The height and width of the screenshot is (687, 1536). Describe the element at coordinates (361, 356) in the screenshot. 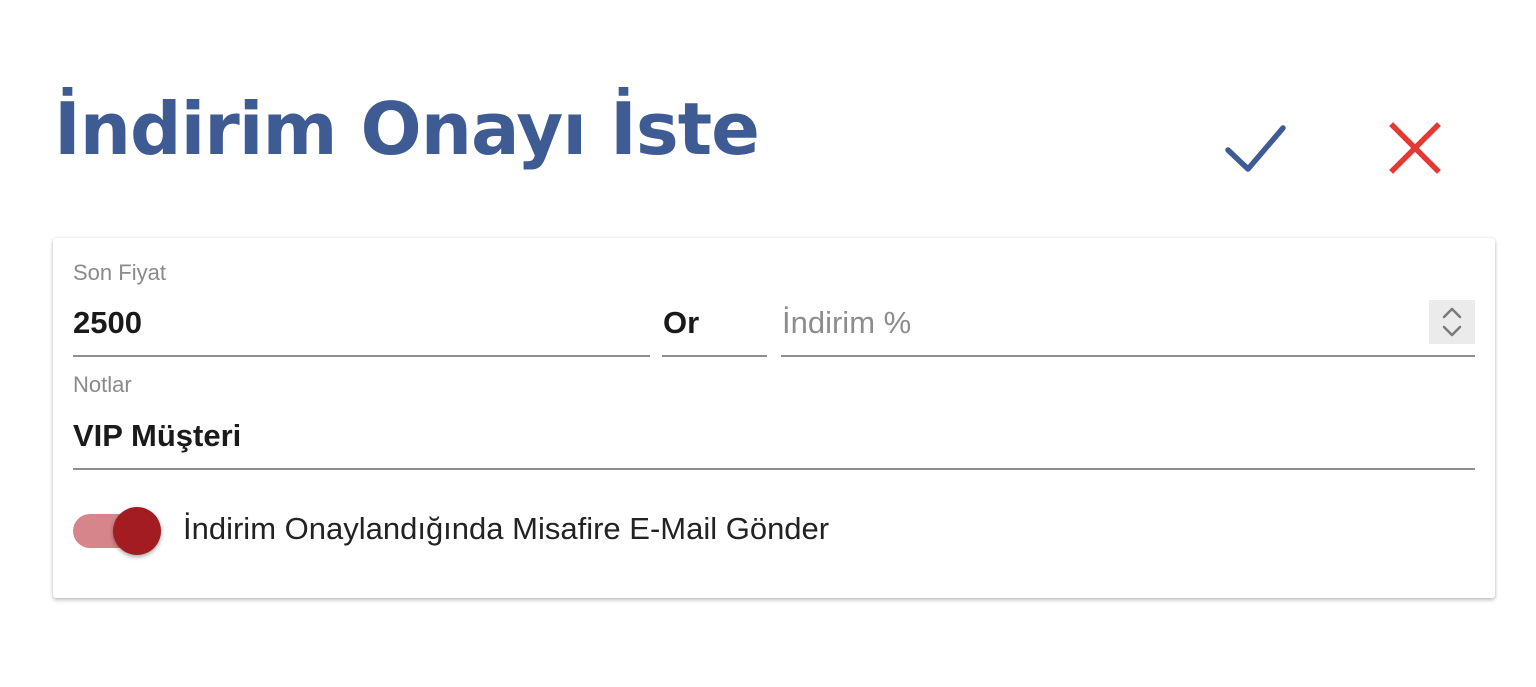

I see `final-price-underline` at that location.